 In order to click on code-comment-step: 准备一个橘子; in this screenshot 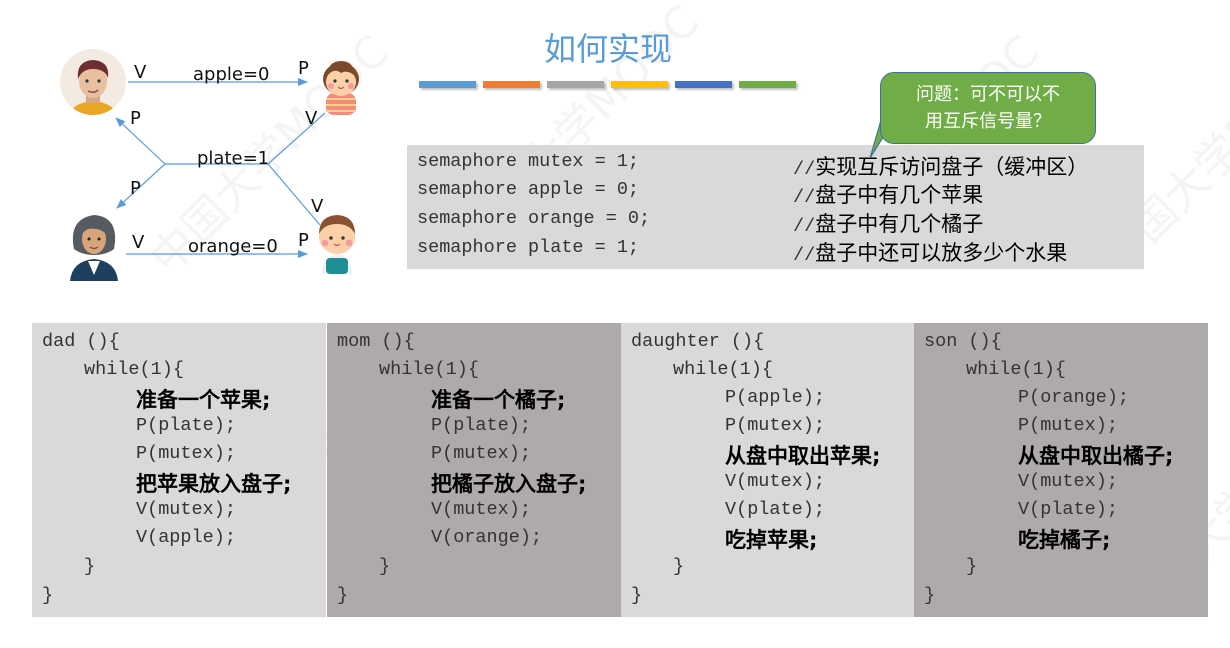, I will do `click(498, 400)`.